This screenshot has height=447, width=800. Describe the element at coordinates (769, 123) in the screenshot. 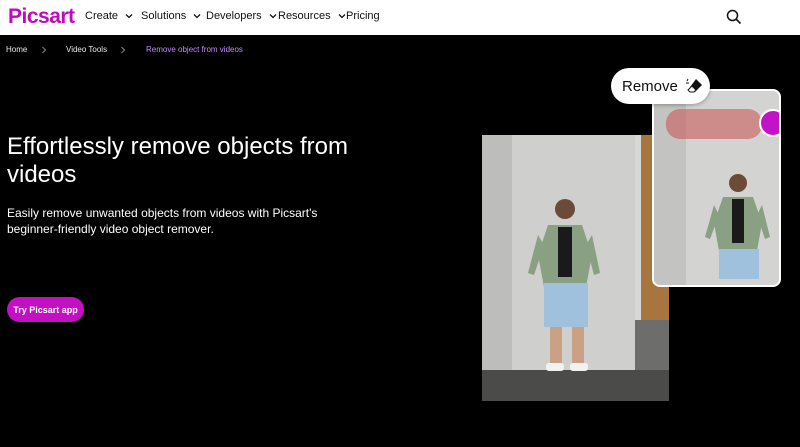

I see `brush-cursor` at that location.